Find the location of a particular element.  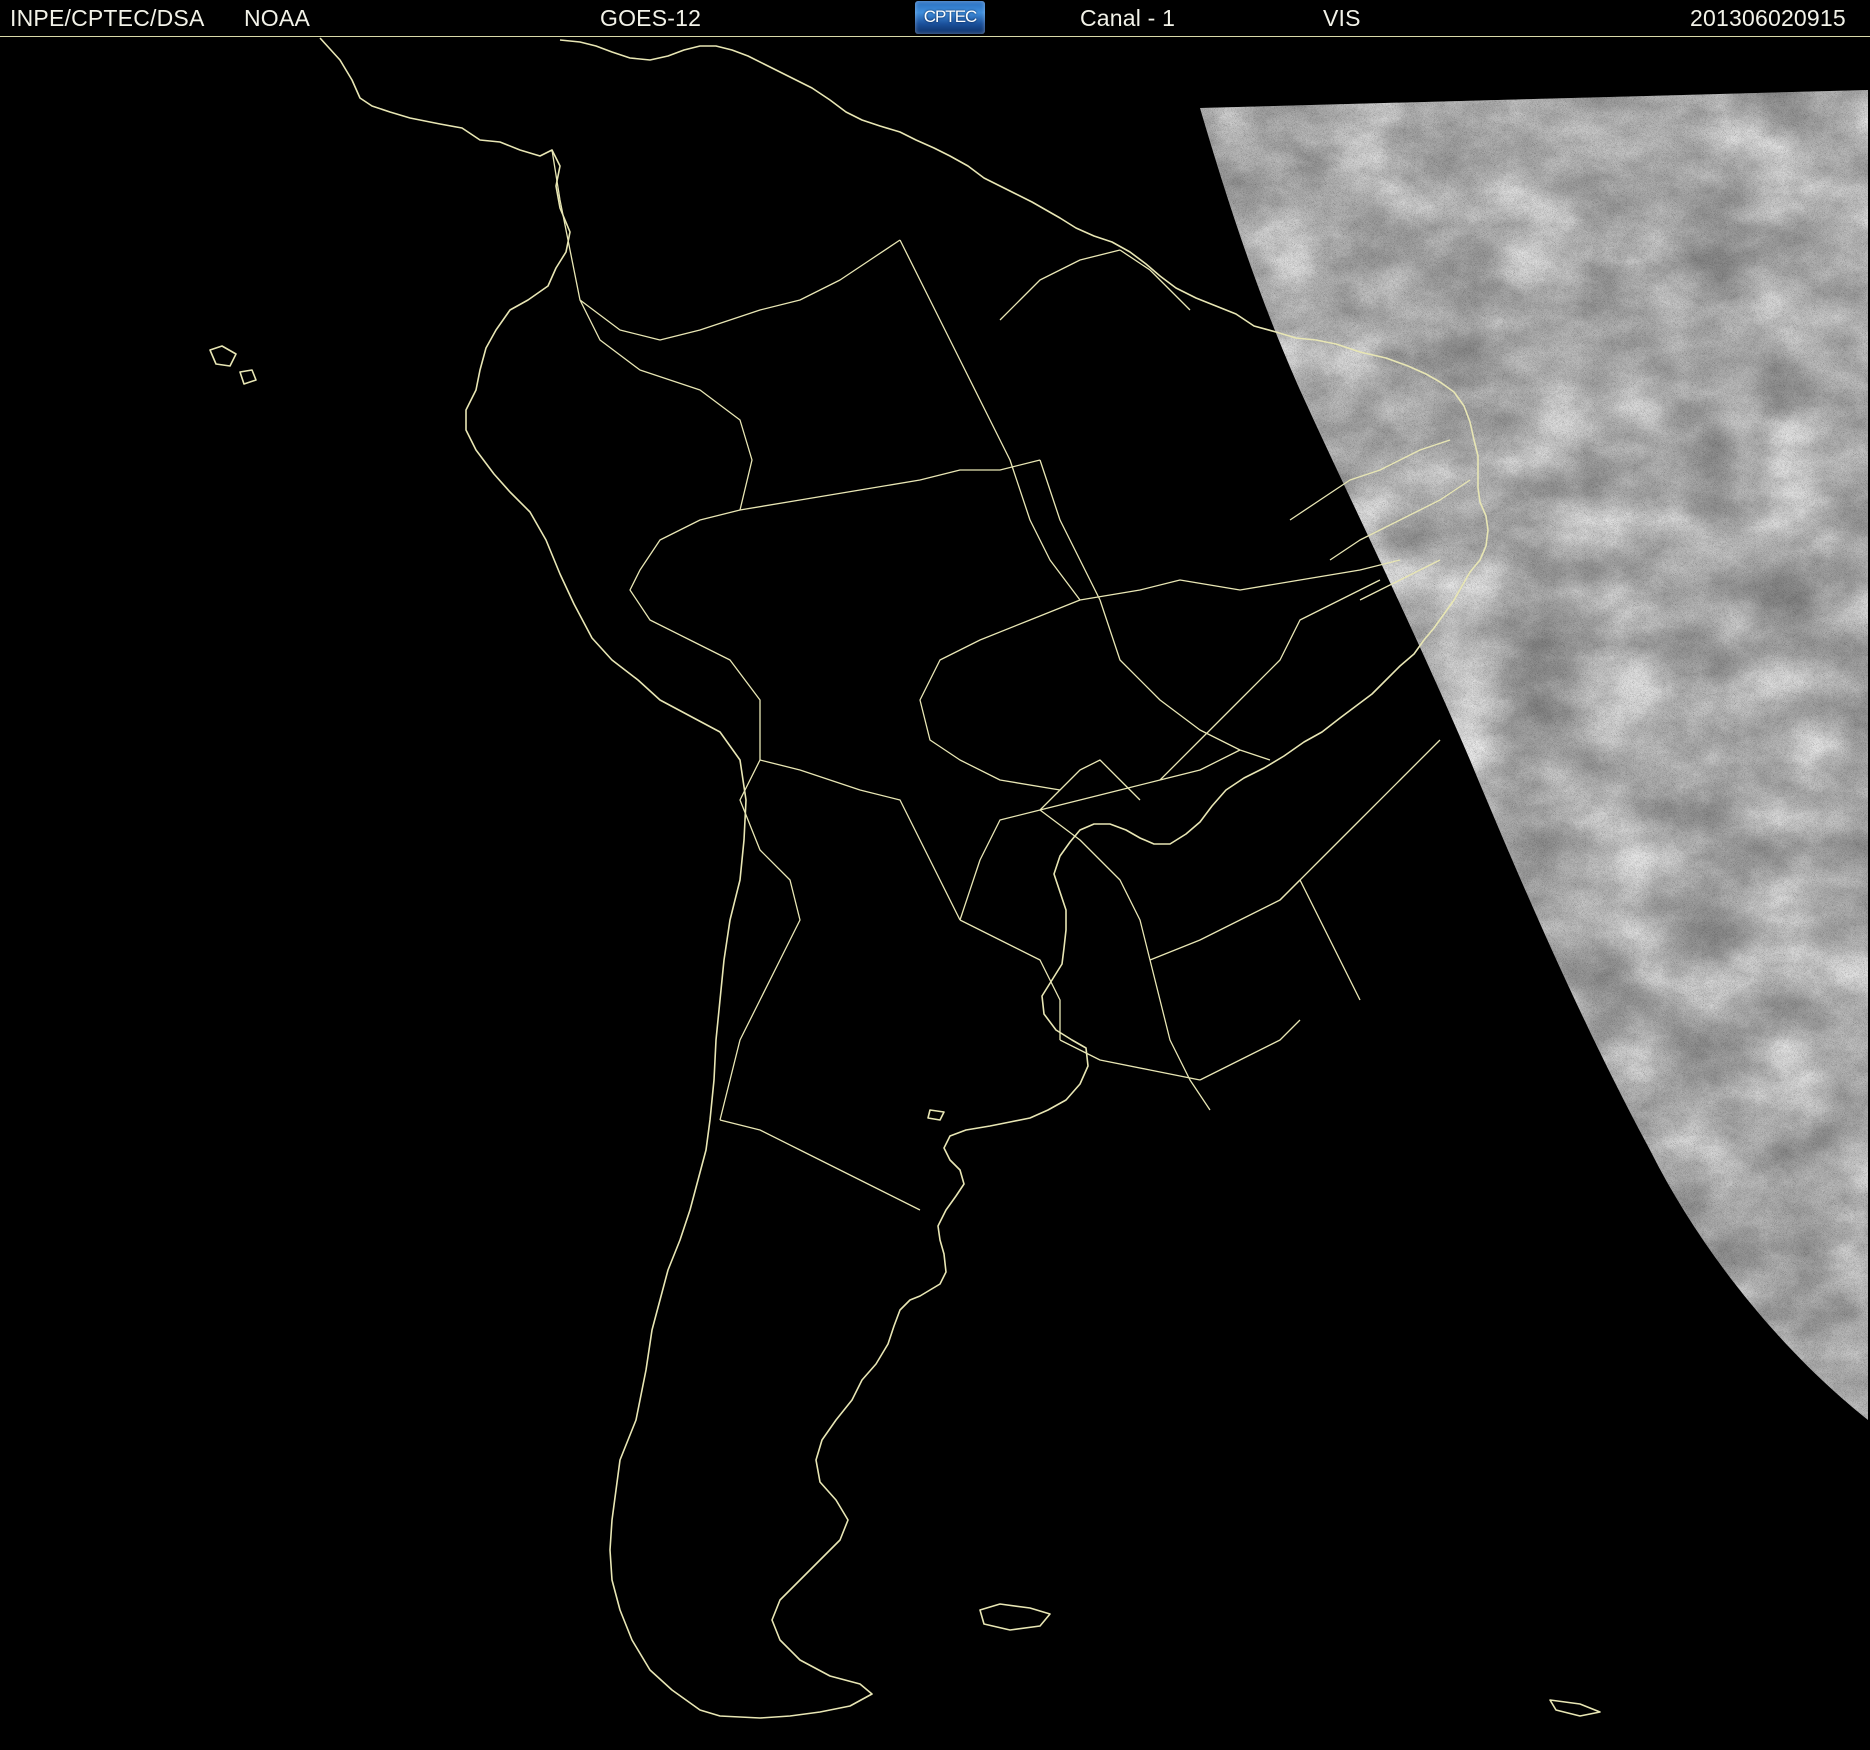

source-label: INPE/CPTEC/DSA is located at coordinates (107, 18).